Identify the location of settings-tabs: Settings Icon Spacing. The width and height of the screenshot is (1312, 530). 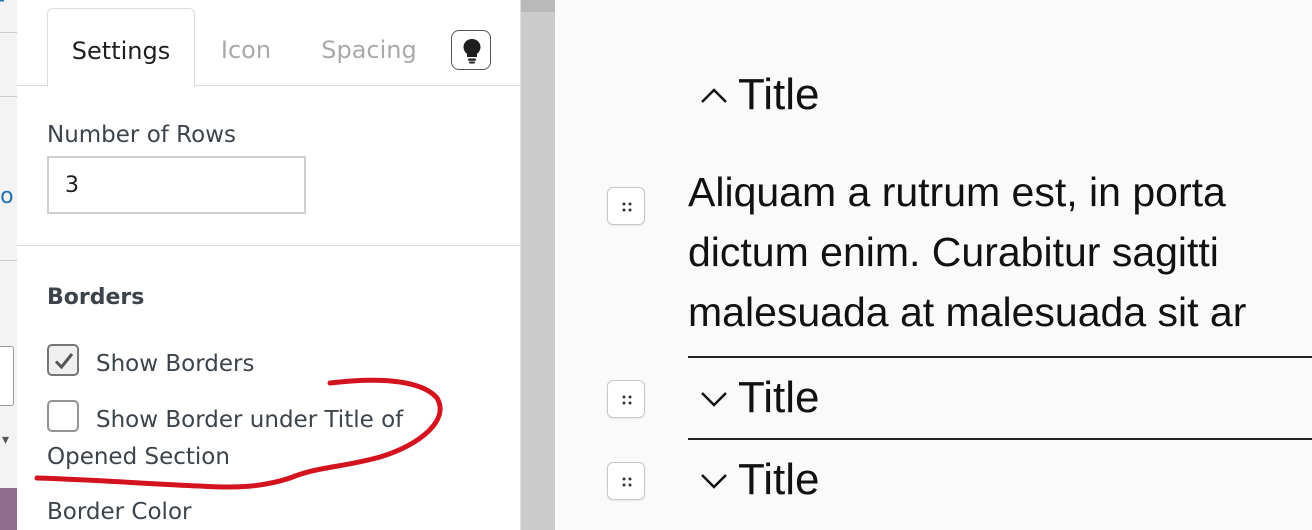
(269, 43).